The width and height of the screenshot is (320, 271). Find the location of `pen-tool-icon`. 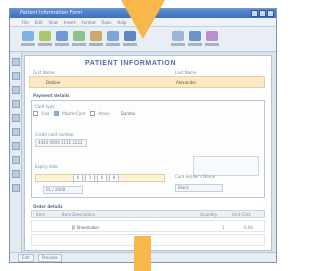

pen-tool-icon is located at coordinates (16, 174).